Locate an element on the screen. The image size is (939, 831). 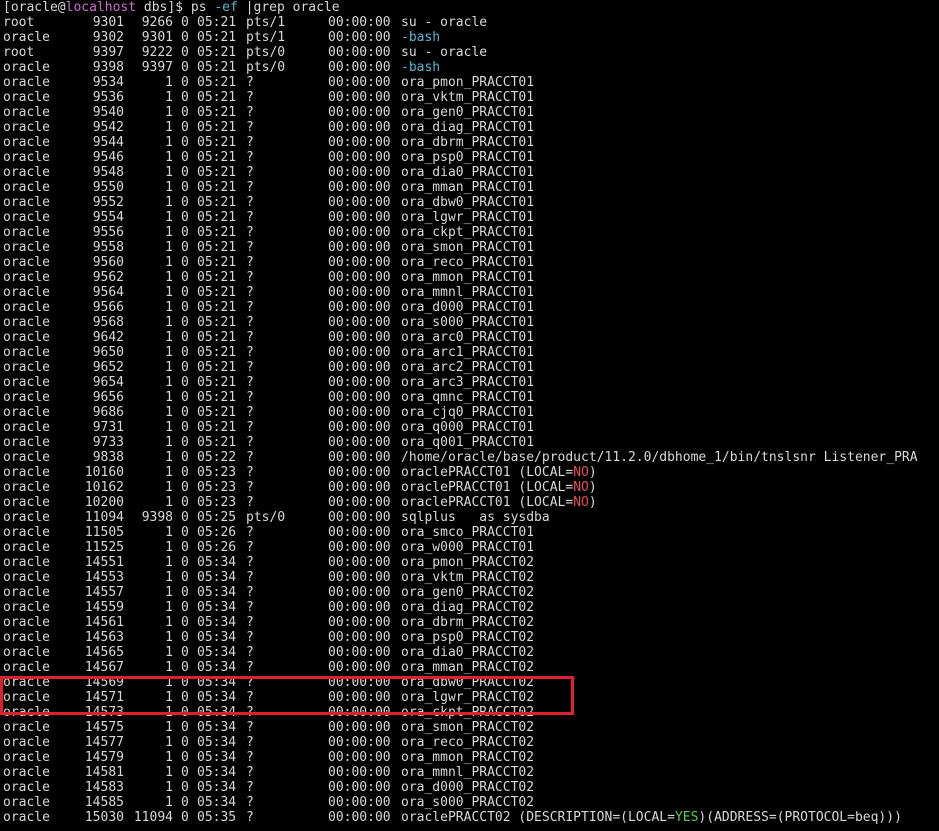
process-tty: pts/1 is located at coordinates (266, 22).